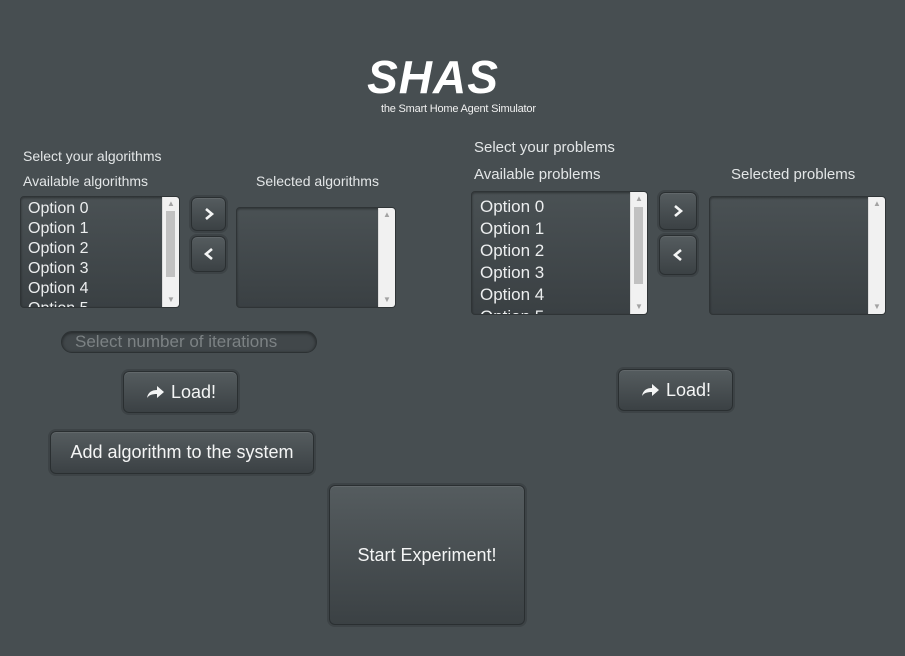  I want to click on load-algorithms-button: Load!, so click(180, 392).